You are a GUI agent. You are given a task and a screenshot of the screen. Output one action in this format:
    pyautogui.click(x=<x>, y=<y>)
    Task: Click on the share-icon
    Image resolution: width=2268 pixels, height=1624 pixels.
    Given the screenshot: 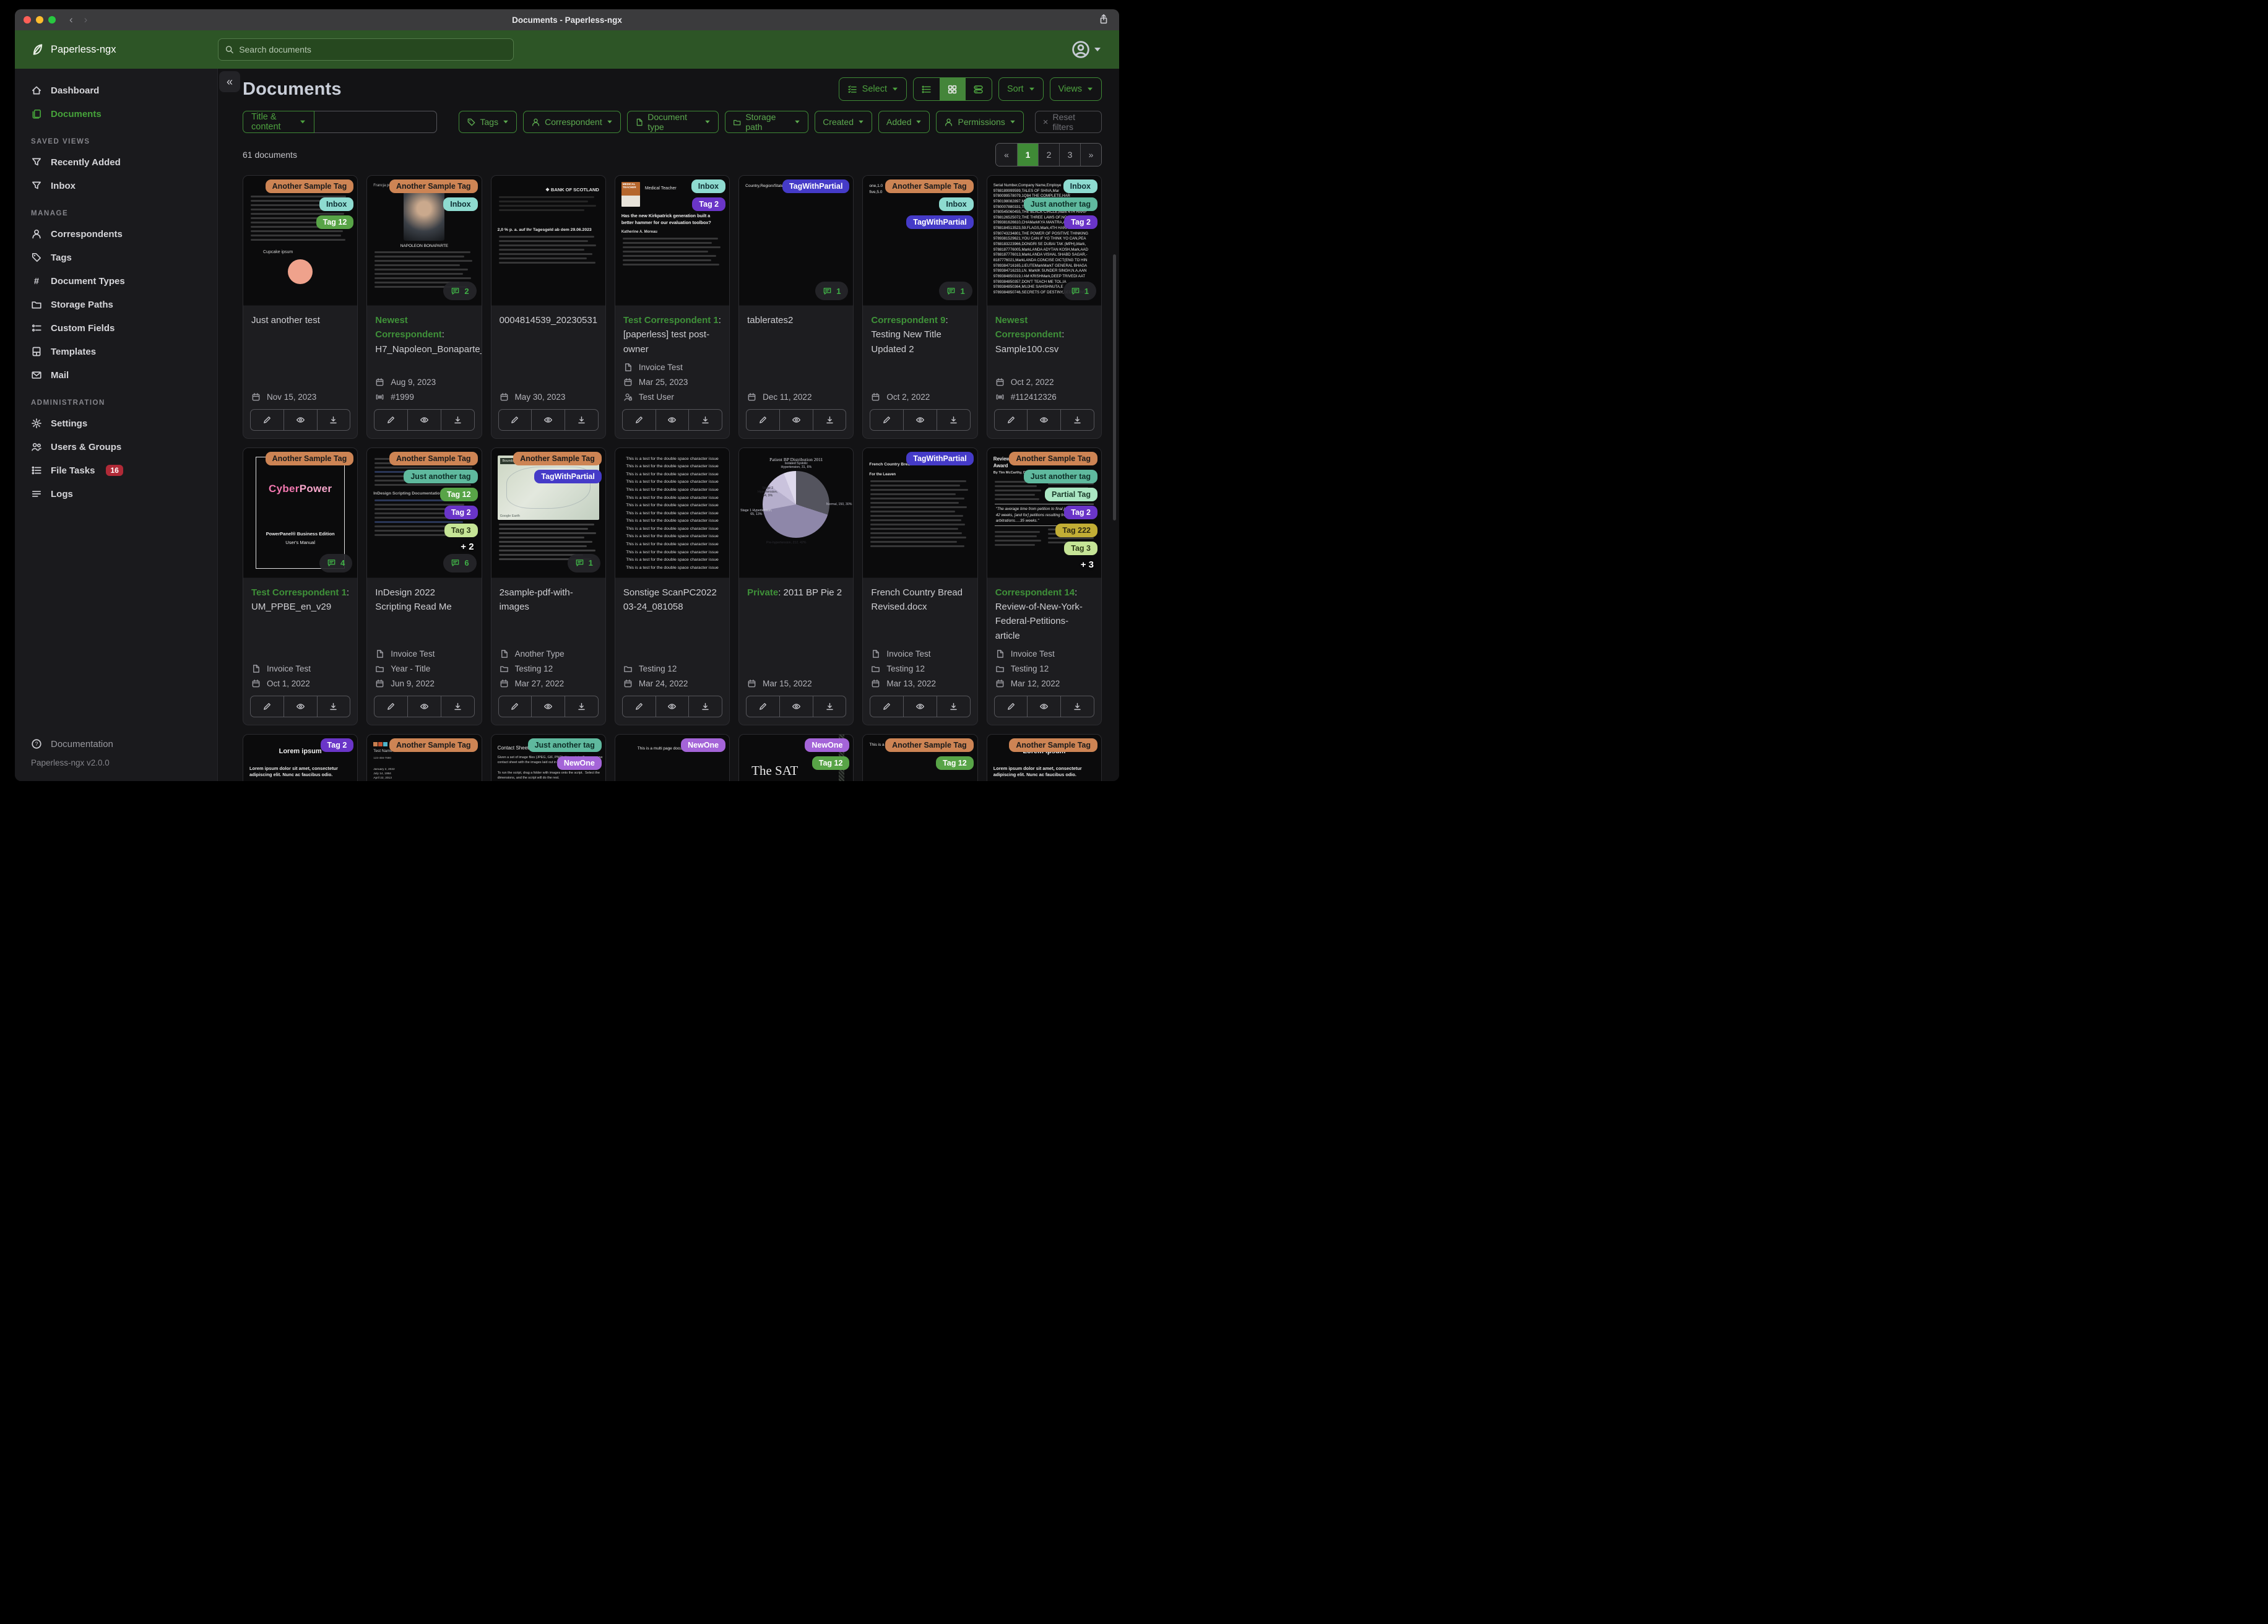 What is the action you would take?
    pyautogui.click(x=1103, y=21)
    